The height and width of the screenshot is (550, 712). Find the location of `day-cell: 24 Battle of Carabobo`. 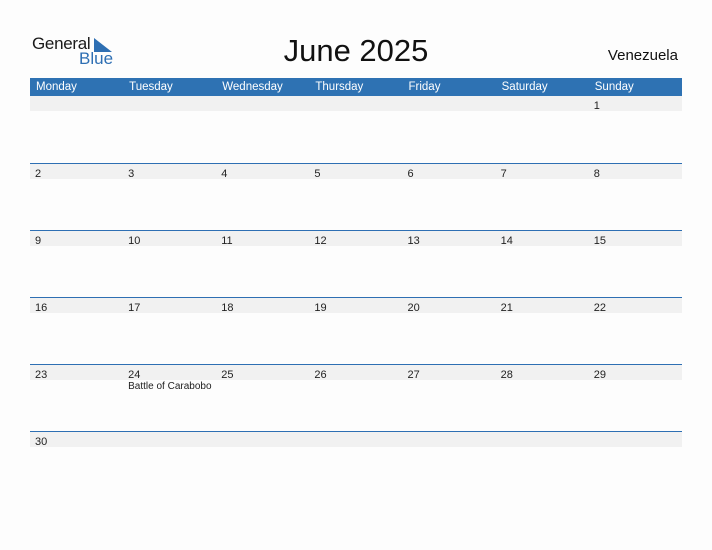

day-cell: 24 Battle of Carabobo is located at coordinates (169, 378).